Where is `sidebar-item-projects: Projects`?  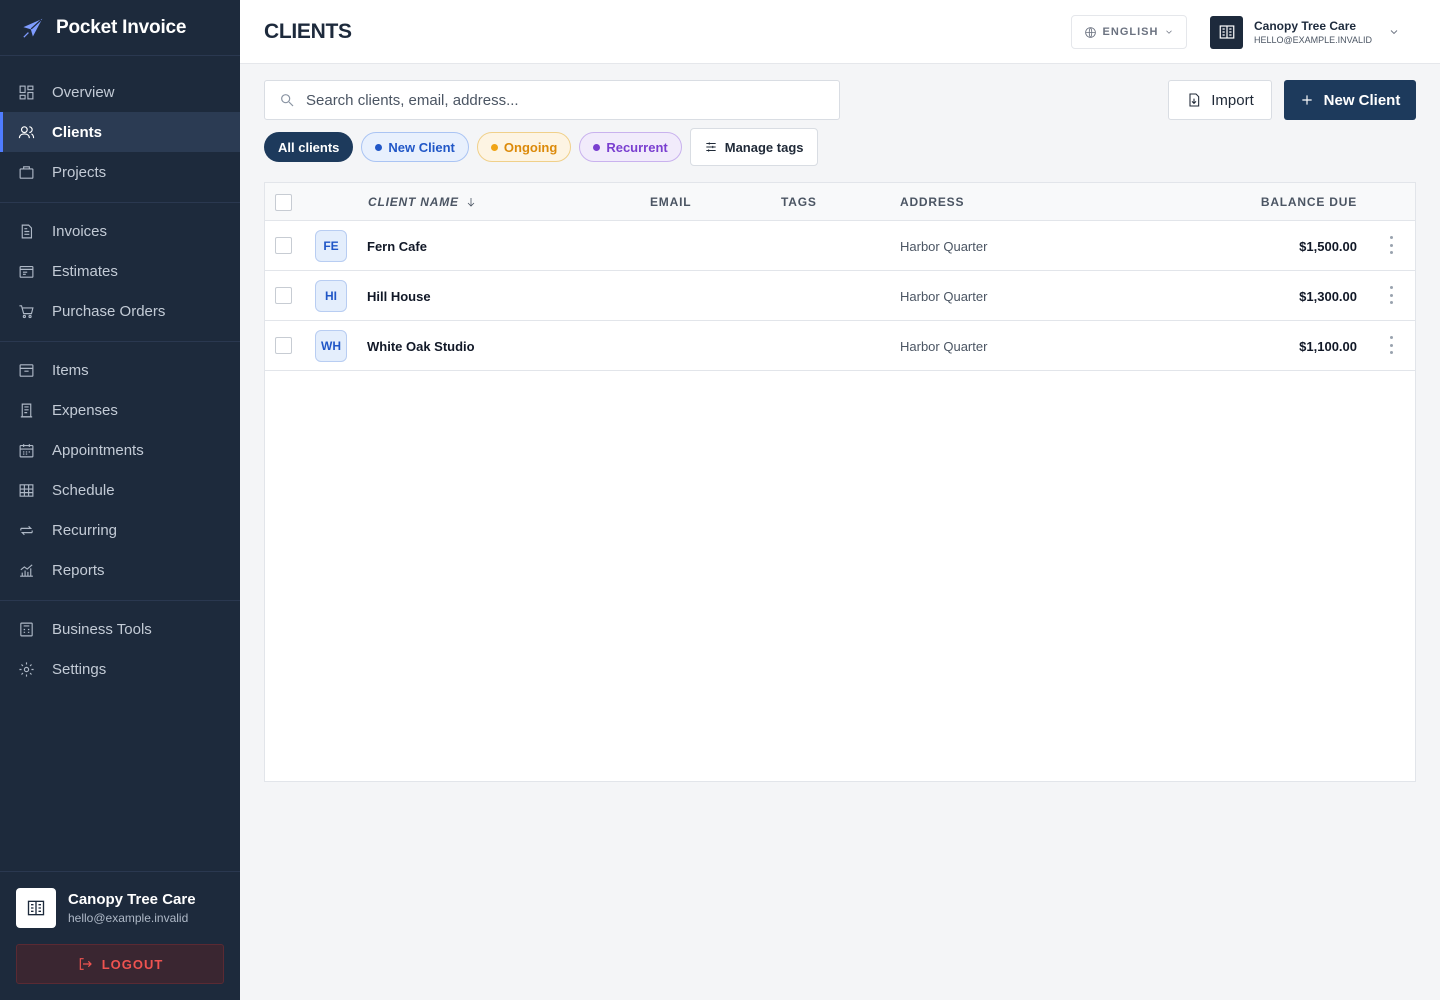 sidebar-item-projects: Projects is located at coordinates (120, 172).